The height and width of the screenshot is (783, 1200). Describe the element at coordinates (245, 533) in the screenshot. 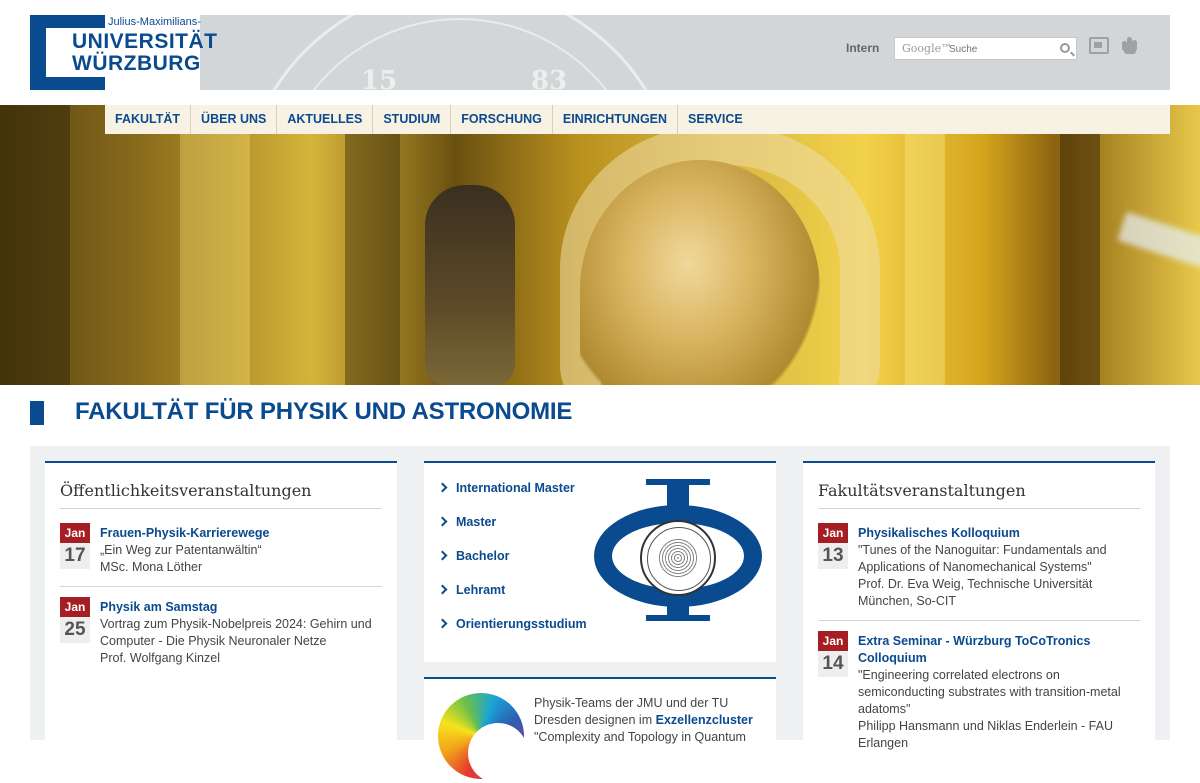

I see `event-title: Frauen-Physik-Karrierewege` at that location.